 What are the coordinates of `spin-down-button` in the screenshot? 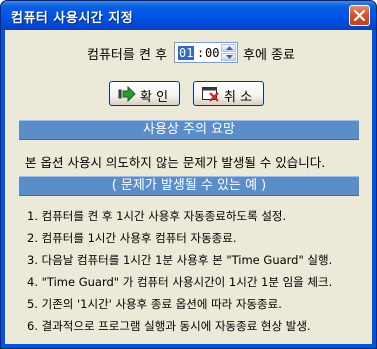 It's located at (228, 57).